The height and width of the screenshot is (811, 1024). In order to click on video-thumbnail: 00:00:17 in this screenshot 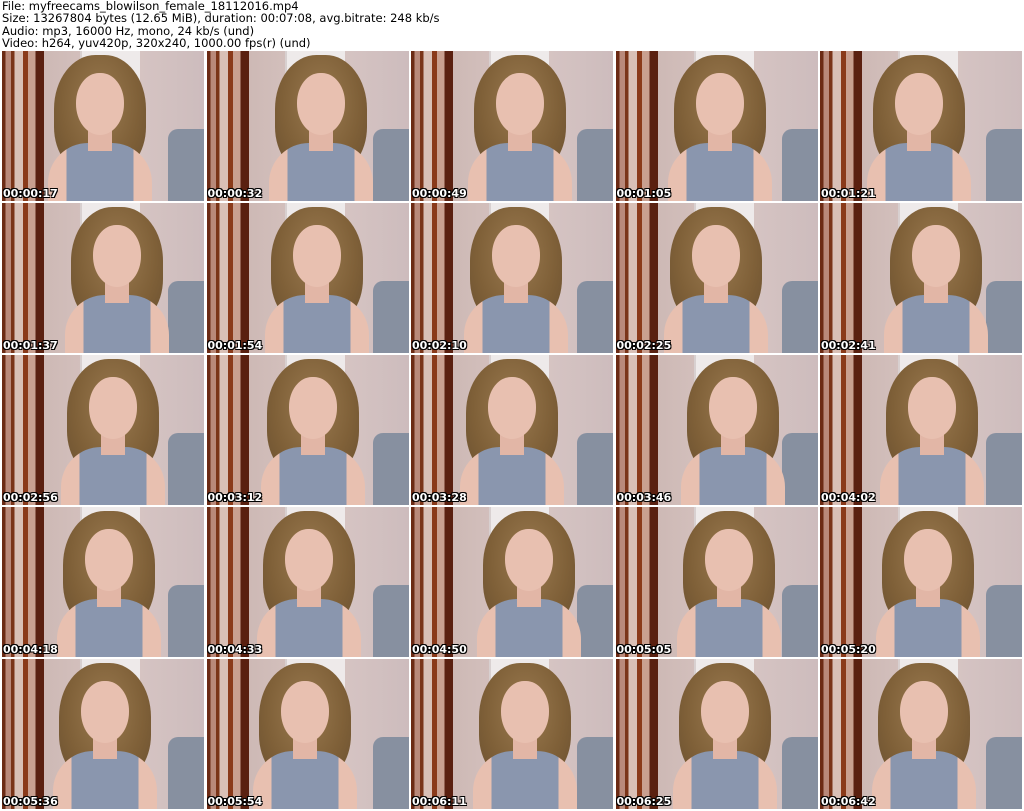, I will do `click(103, 126)`.